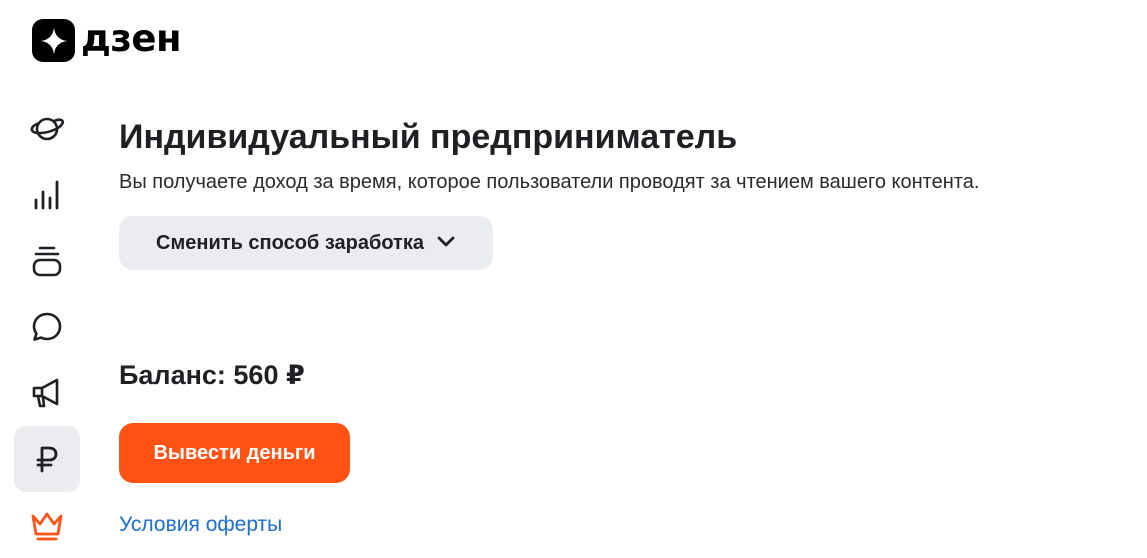  I want to click on change-earning-method-label: Сменить способ заработка, so click(290, 242).